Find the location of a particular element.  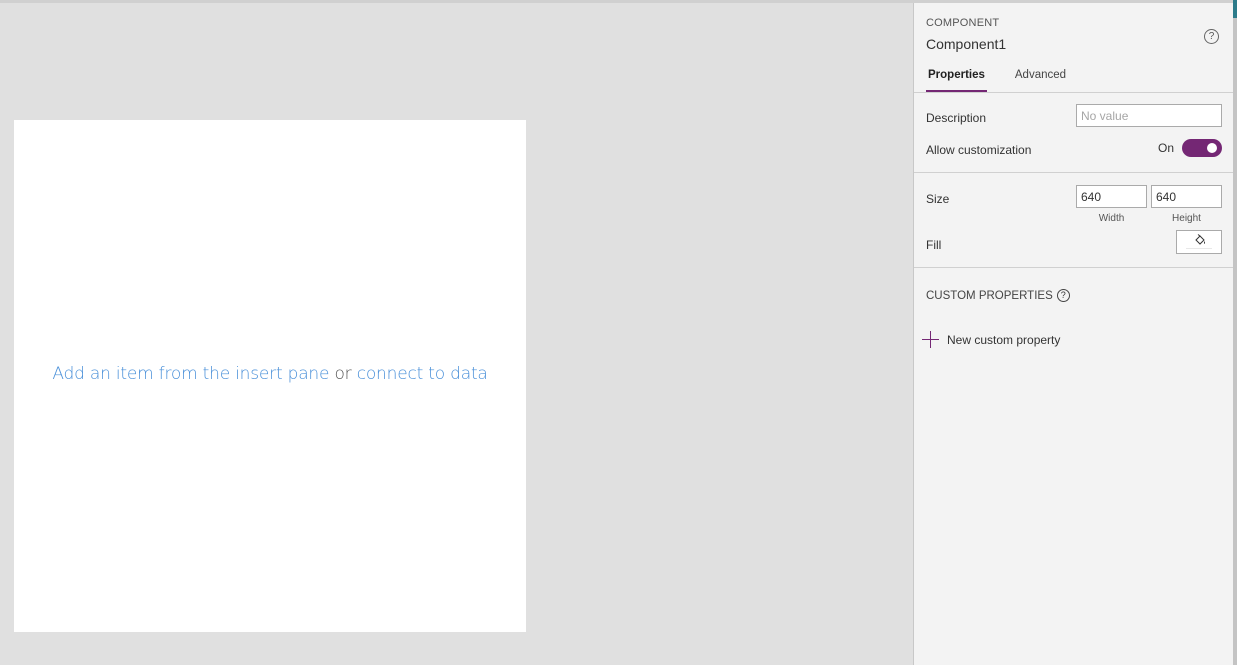

fill-label: Fill is located at coordinates (934, 245).